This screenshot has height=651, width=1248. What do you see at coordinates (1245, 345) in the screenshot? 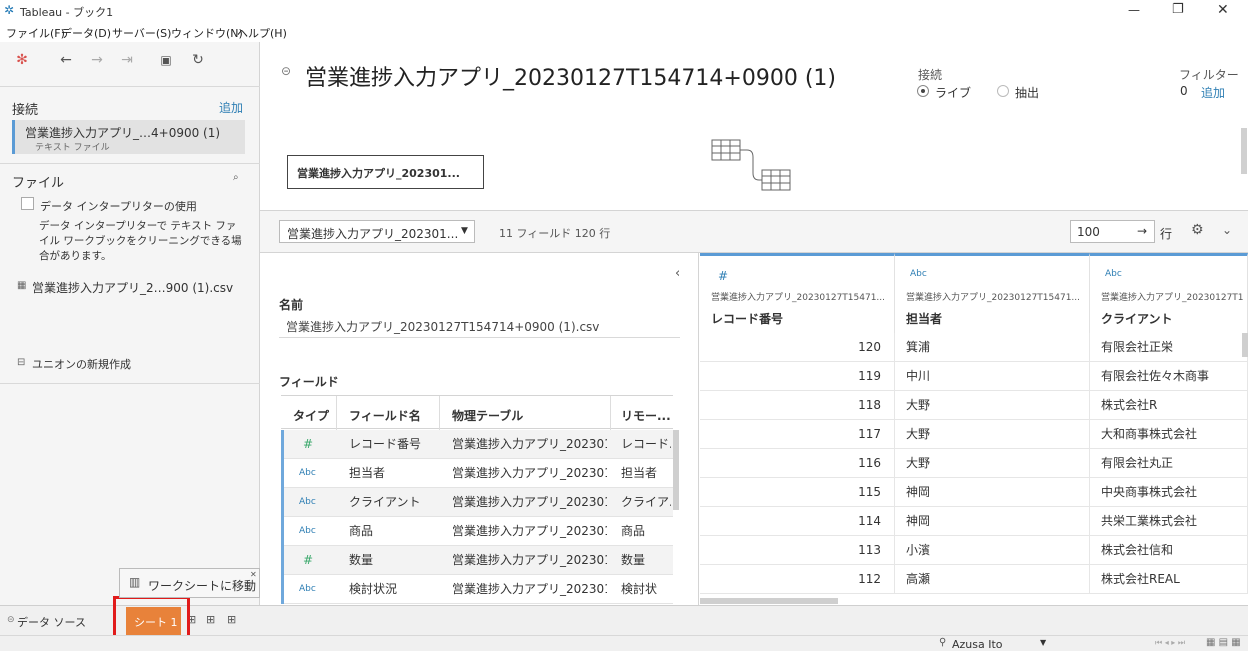
I see `grid-scrollbar-v` at bounding box center [1245, 345].